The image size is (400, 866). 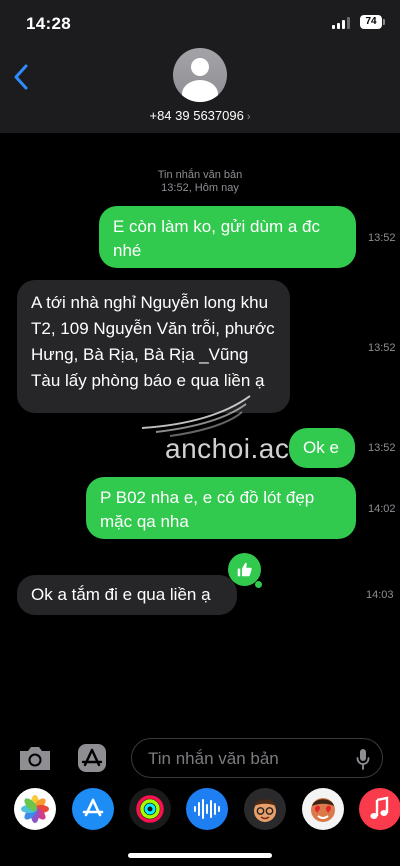 What do you see at coordinates (380, 595) in the screenshot?
I see `message-timestamp: 14:03` at bounding box center [380, 595].